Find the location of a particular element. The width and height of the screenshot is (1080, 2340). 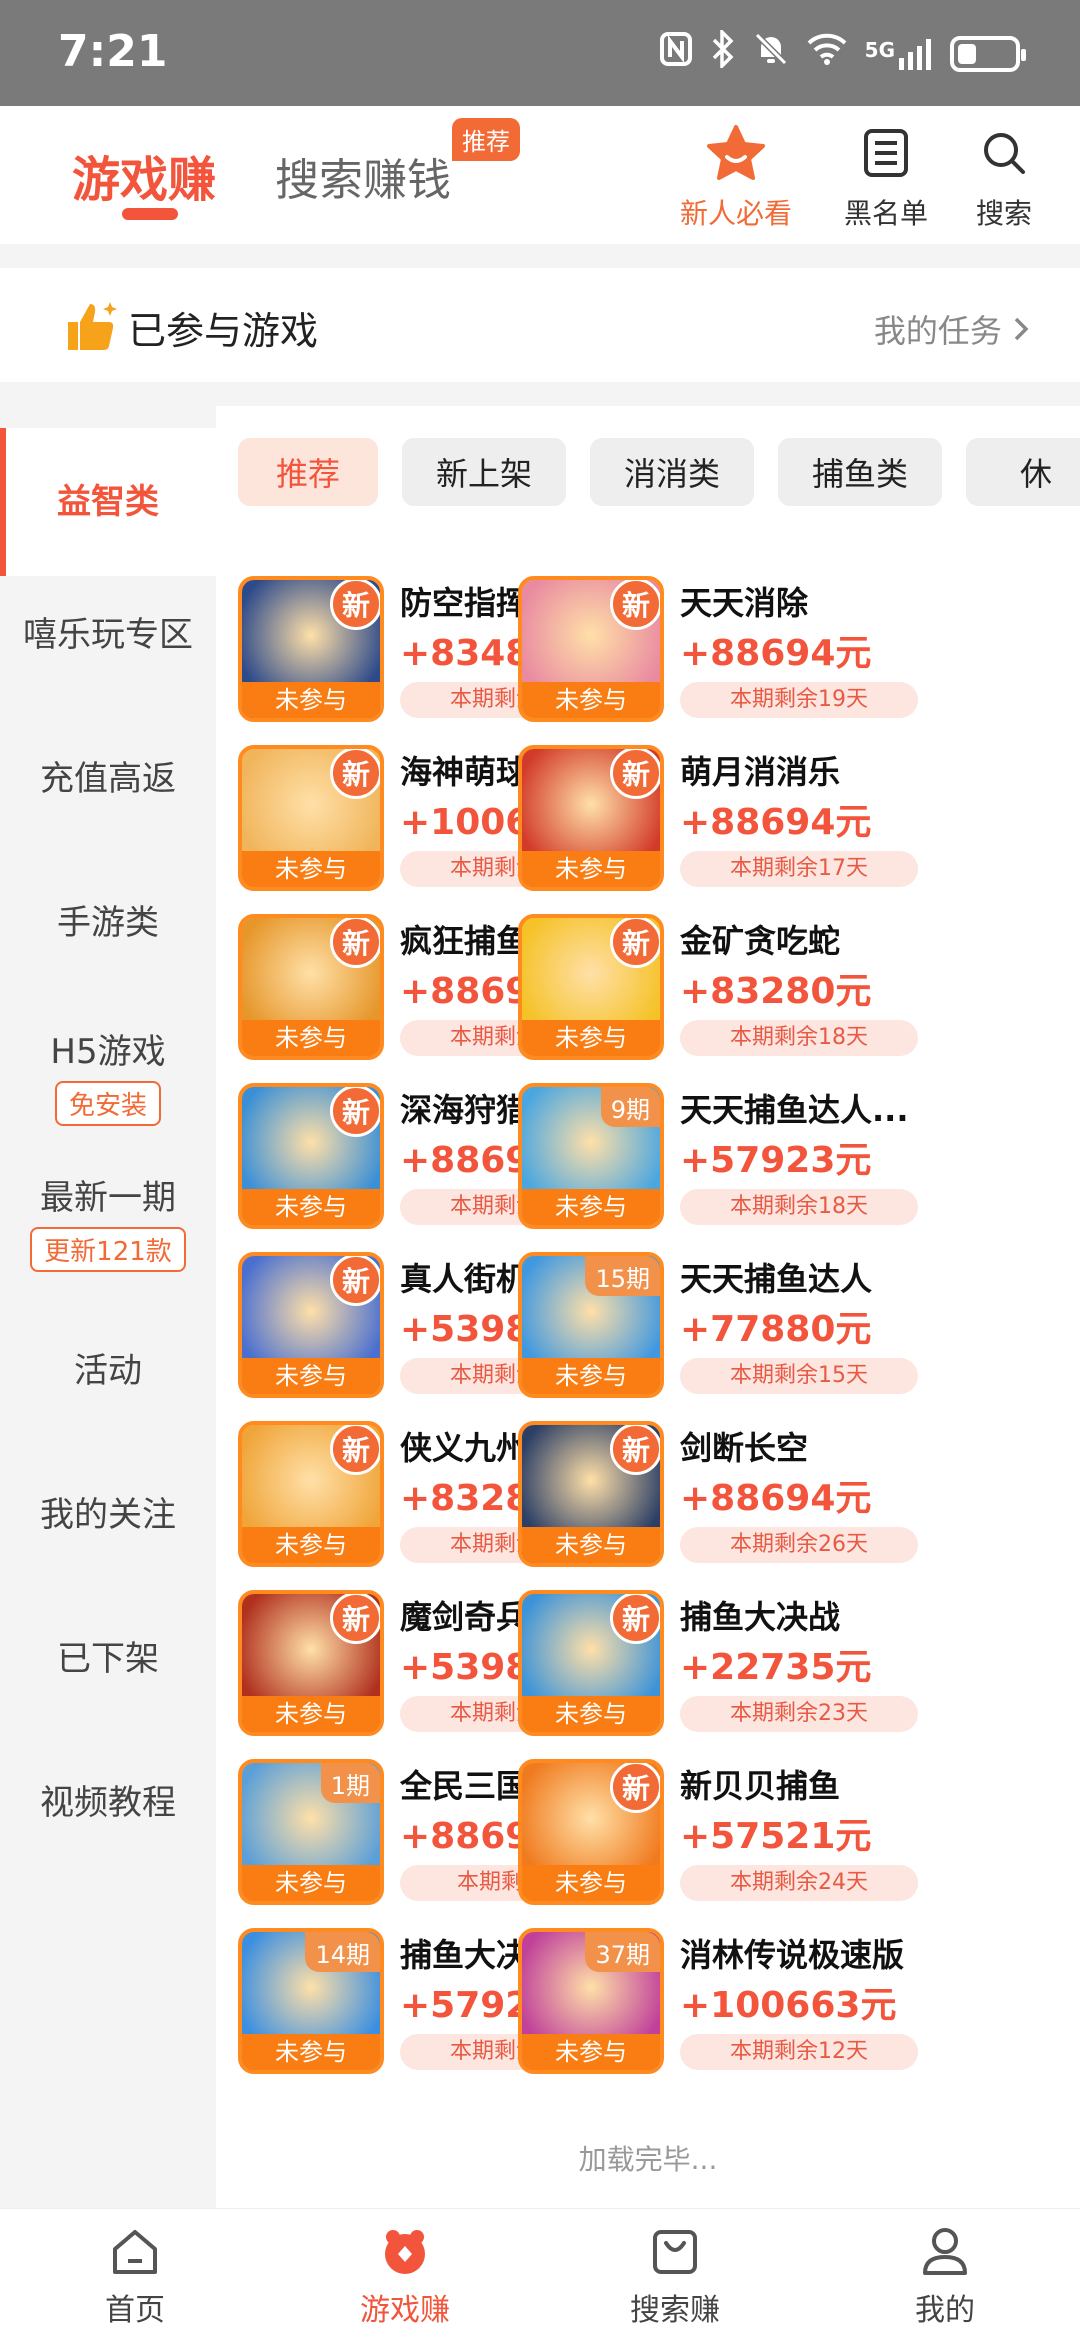

sidebar-item-latest: 最新一期 更新121款 is located at coordinates (108, 1221).